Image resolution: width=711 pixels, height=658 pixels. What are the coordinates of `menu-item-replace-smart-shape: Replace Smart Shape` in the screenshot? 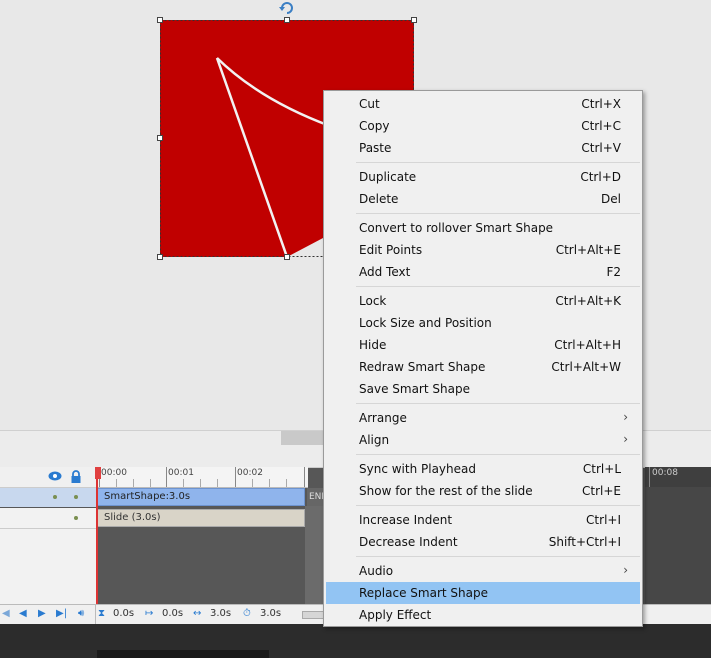 It's located at (483, 593).